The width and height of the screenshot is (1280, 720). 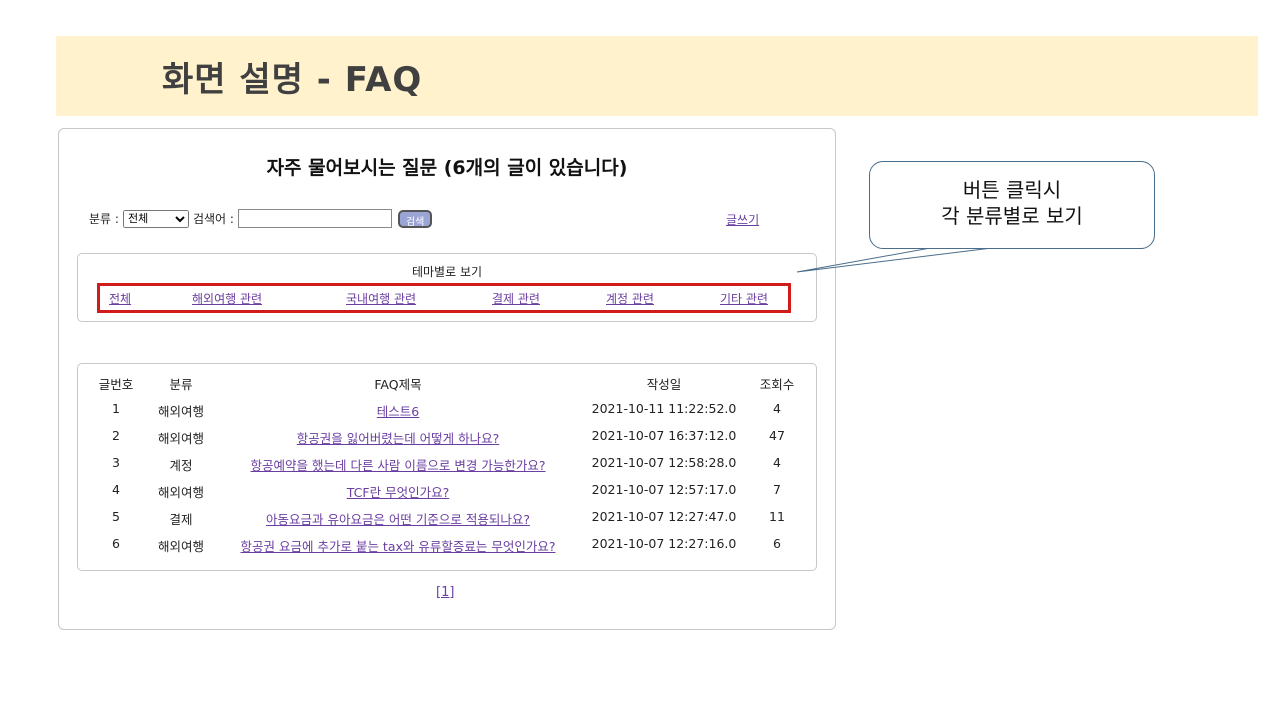 I want to click on callout-line2: 각 분류별로 보기, so click(x=1012, y=216).